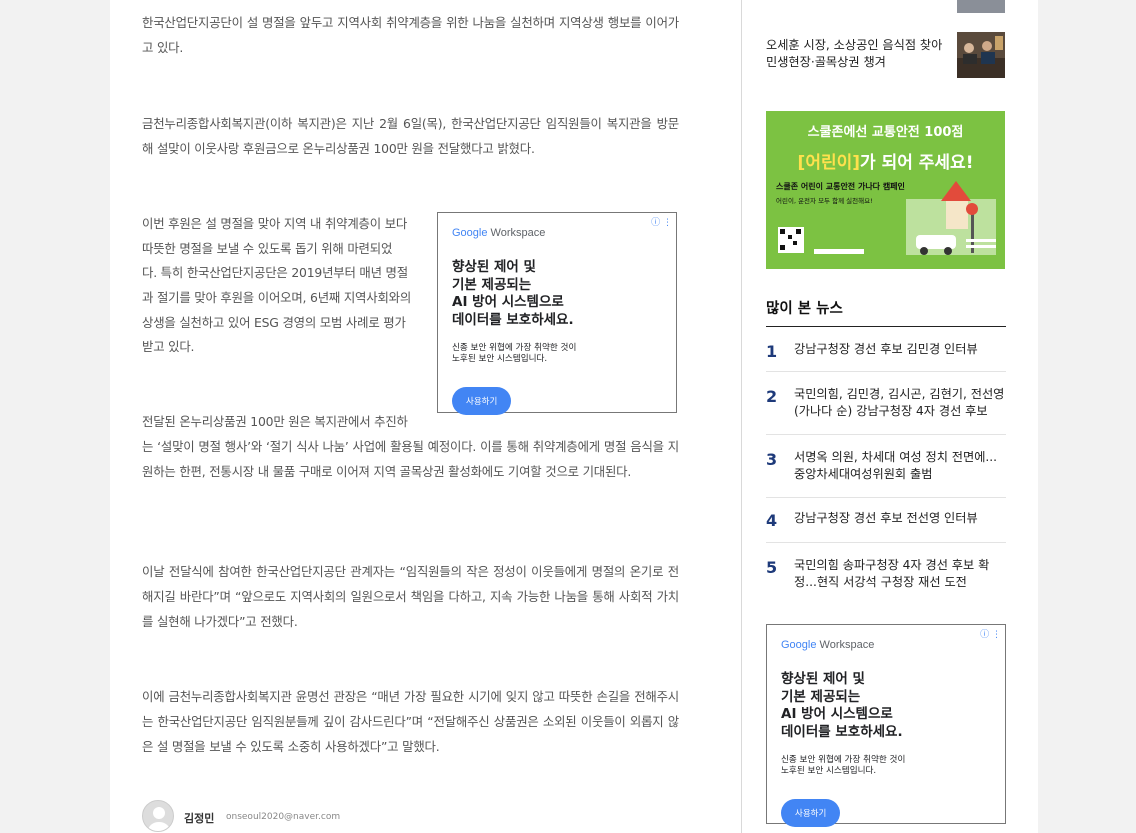 This screenshot has width=1136, height=833. What do you see at coordinates (900, 349) in the screenshot?
I see `popular-news-link: 강남구청장 경선 후보 김민경 인터뷰` at bounding box center [900, 349].